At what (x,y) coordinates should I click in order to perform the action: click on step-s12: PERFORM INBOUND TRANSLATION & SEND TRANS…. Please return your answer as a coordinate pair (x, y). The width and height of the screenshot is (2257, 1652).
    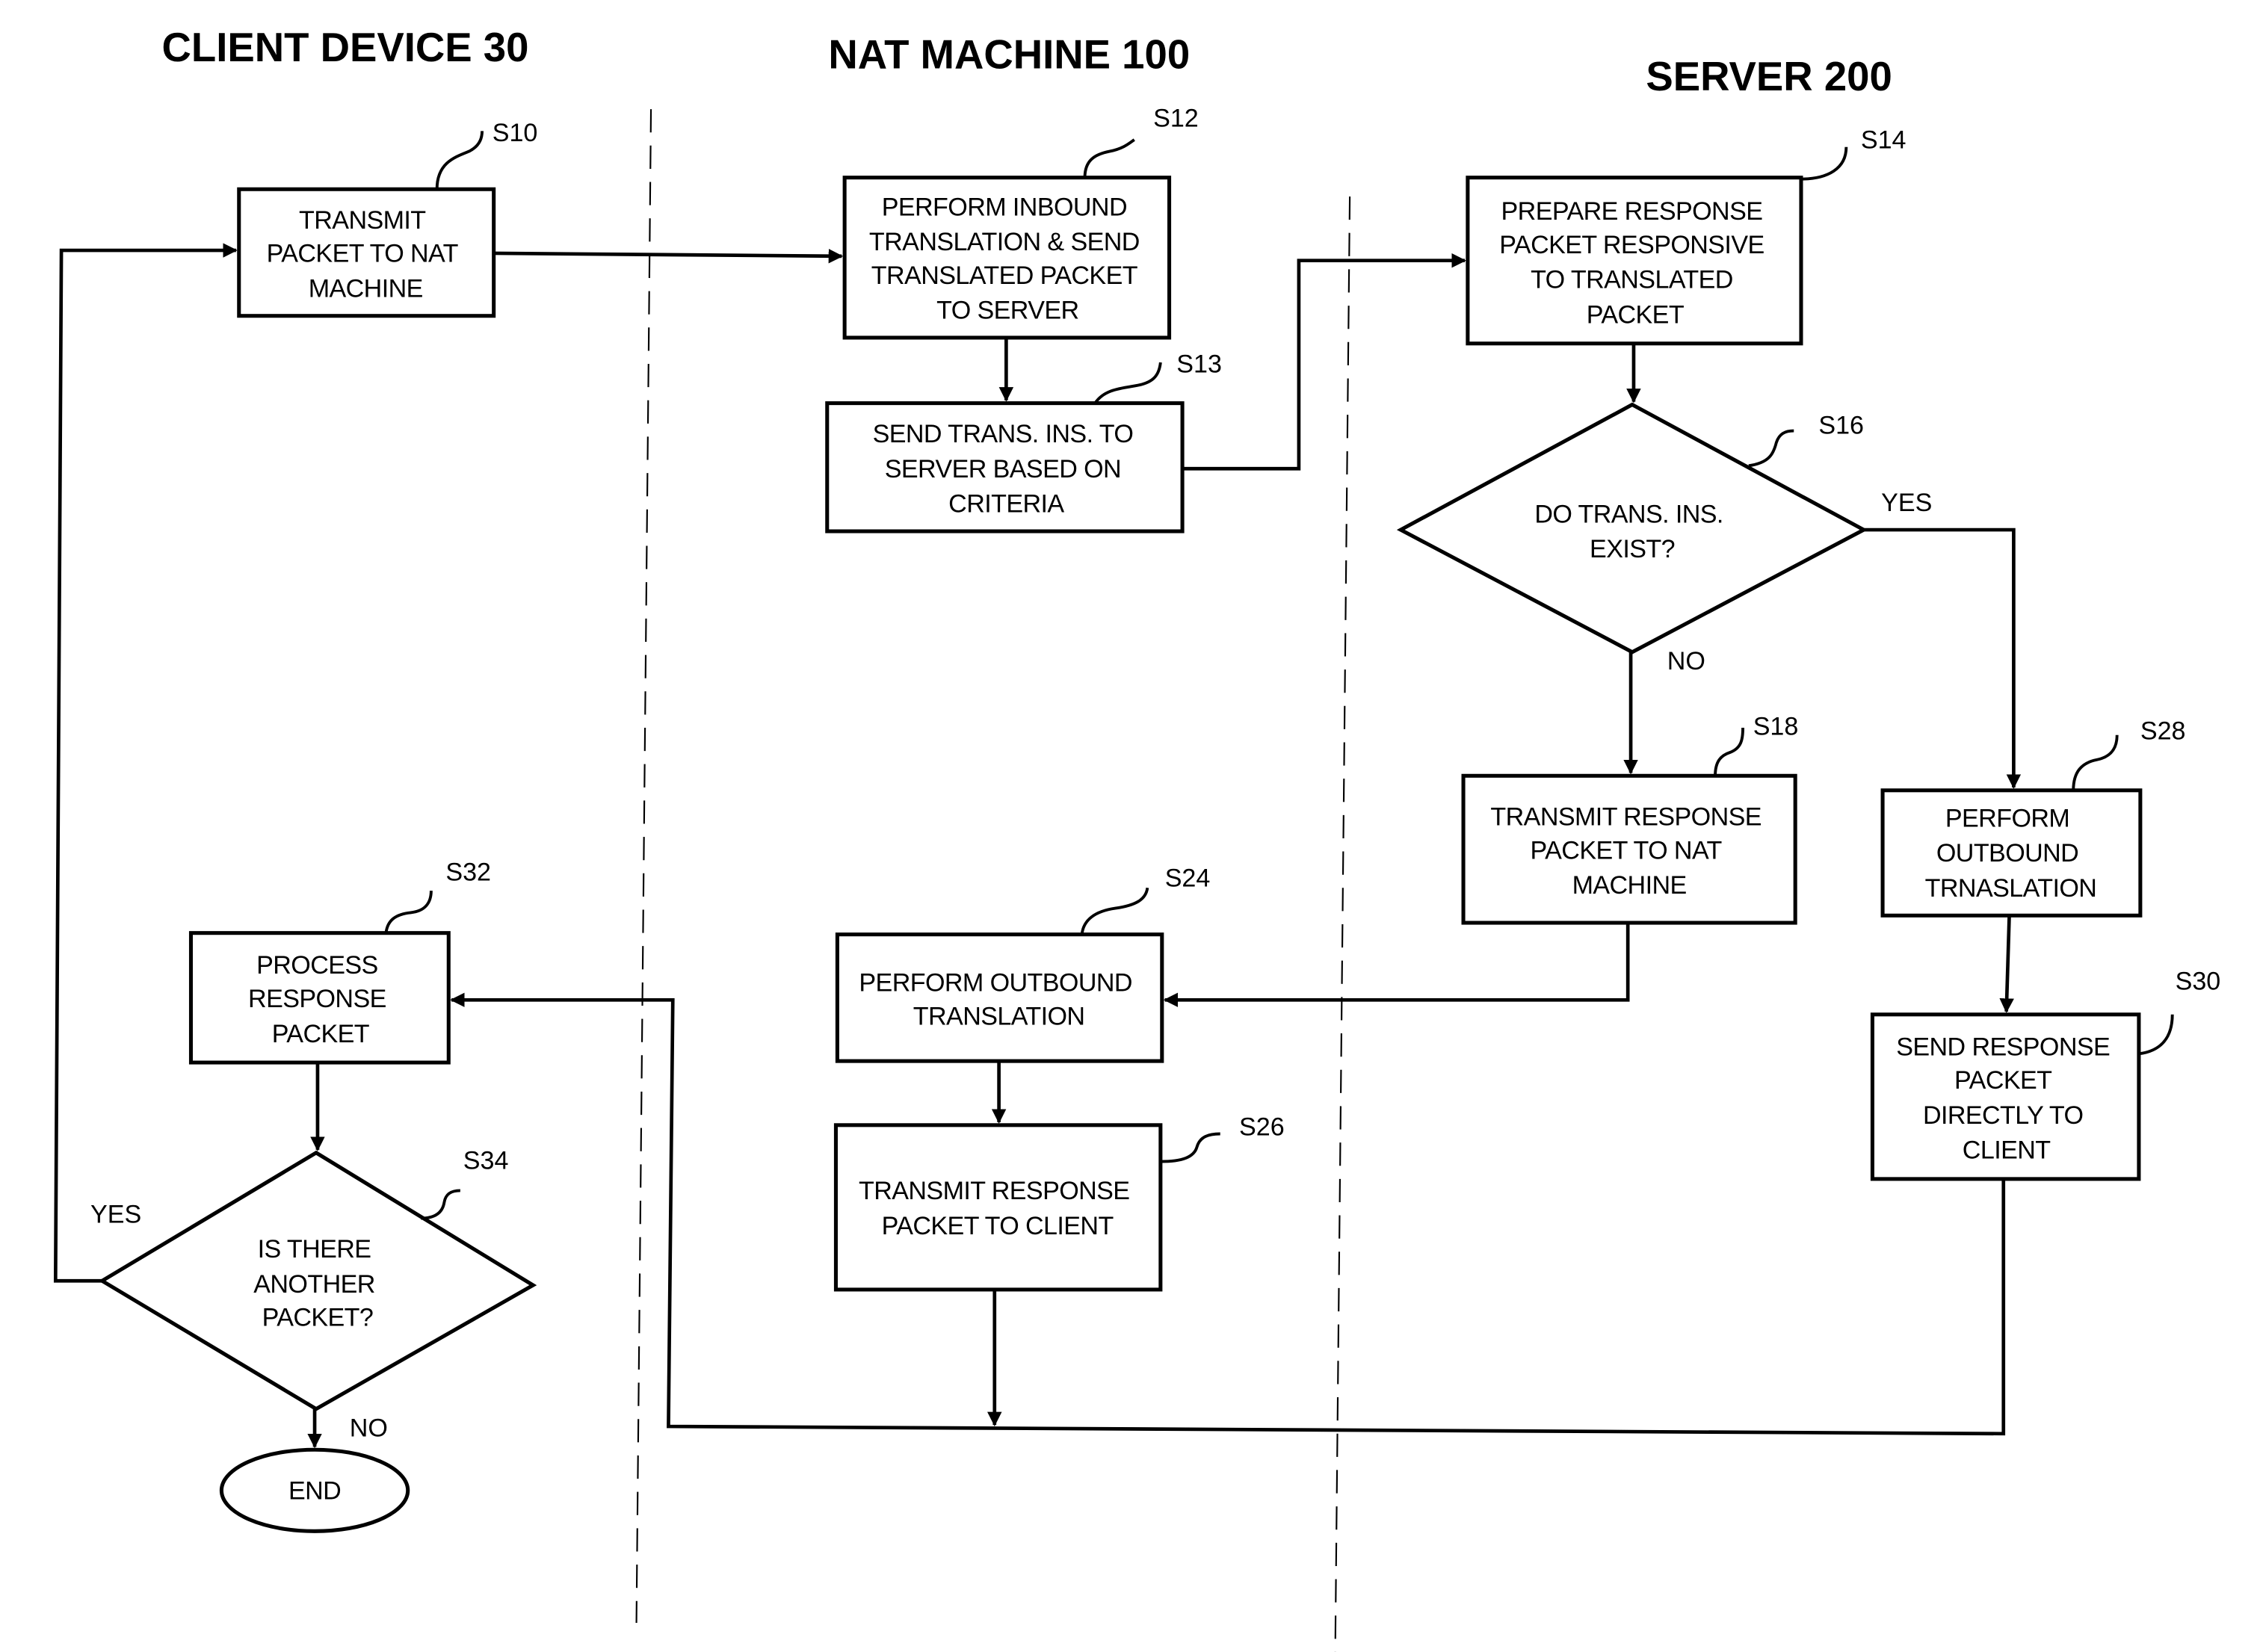
    Looking at the image, I should click on (1020, 222).